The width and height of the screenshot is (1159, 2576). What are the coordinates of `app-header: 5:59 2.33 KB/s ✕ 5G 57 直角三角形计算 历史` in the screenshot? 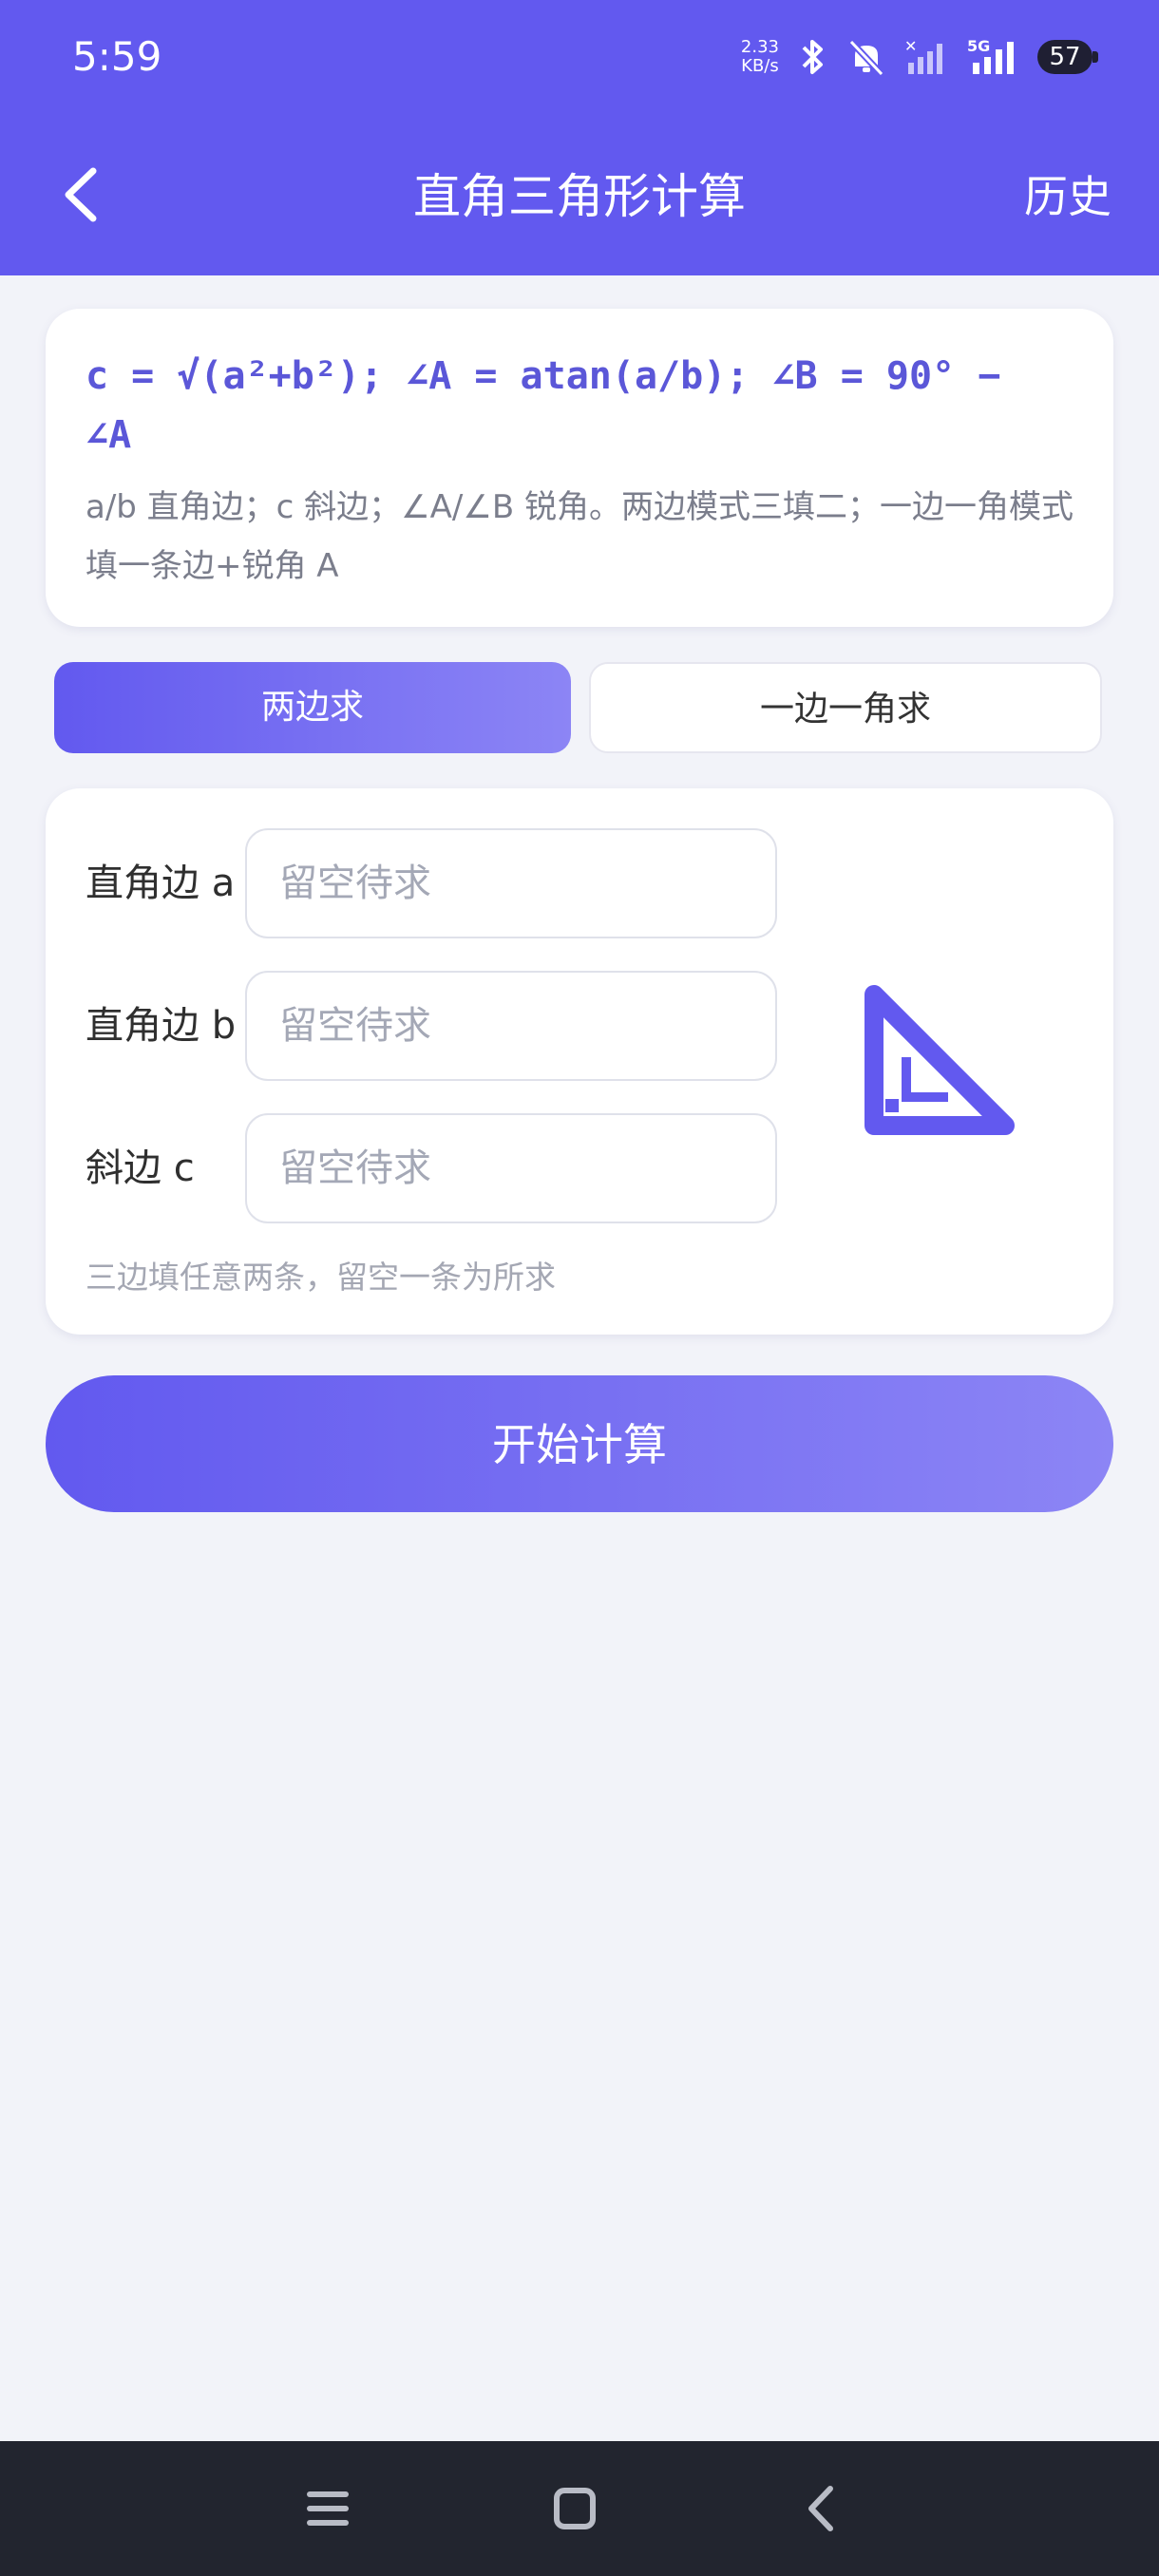 It's located at (579, 137).